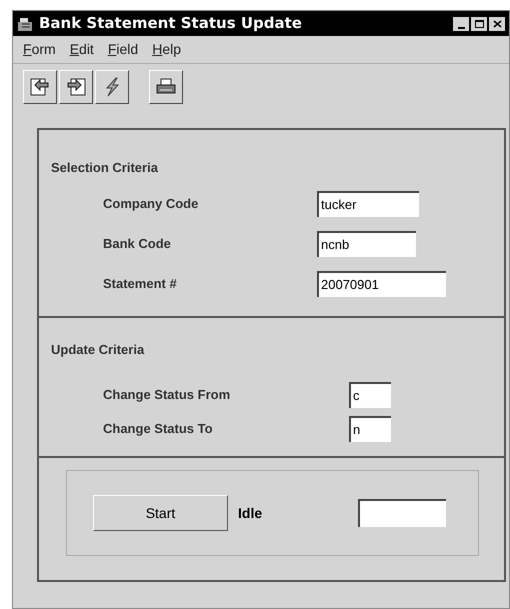 Image resolution: width=510 pixels, height=609 pixels. I want to click on field-label: Change Status From, so click(167, 395).